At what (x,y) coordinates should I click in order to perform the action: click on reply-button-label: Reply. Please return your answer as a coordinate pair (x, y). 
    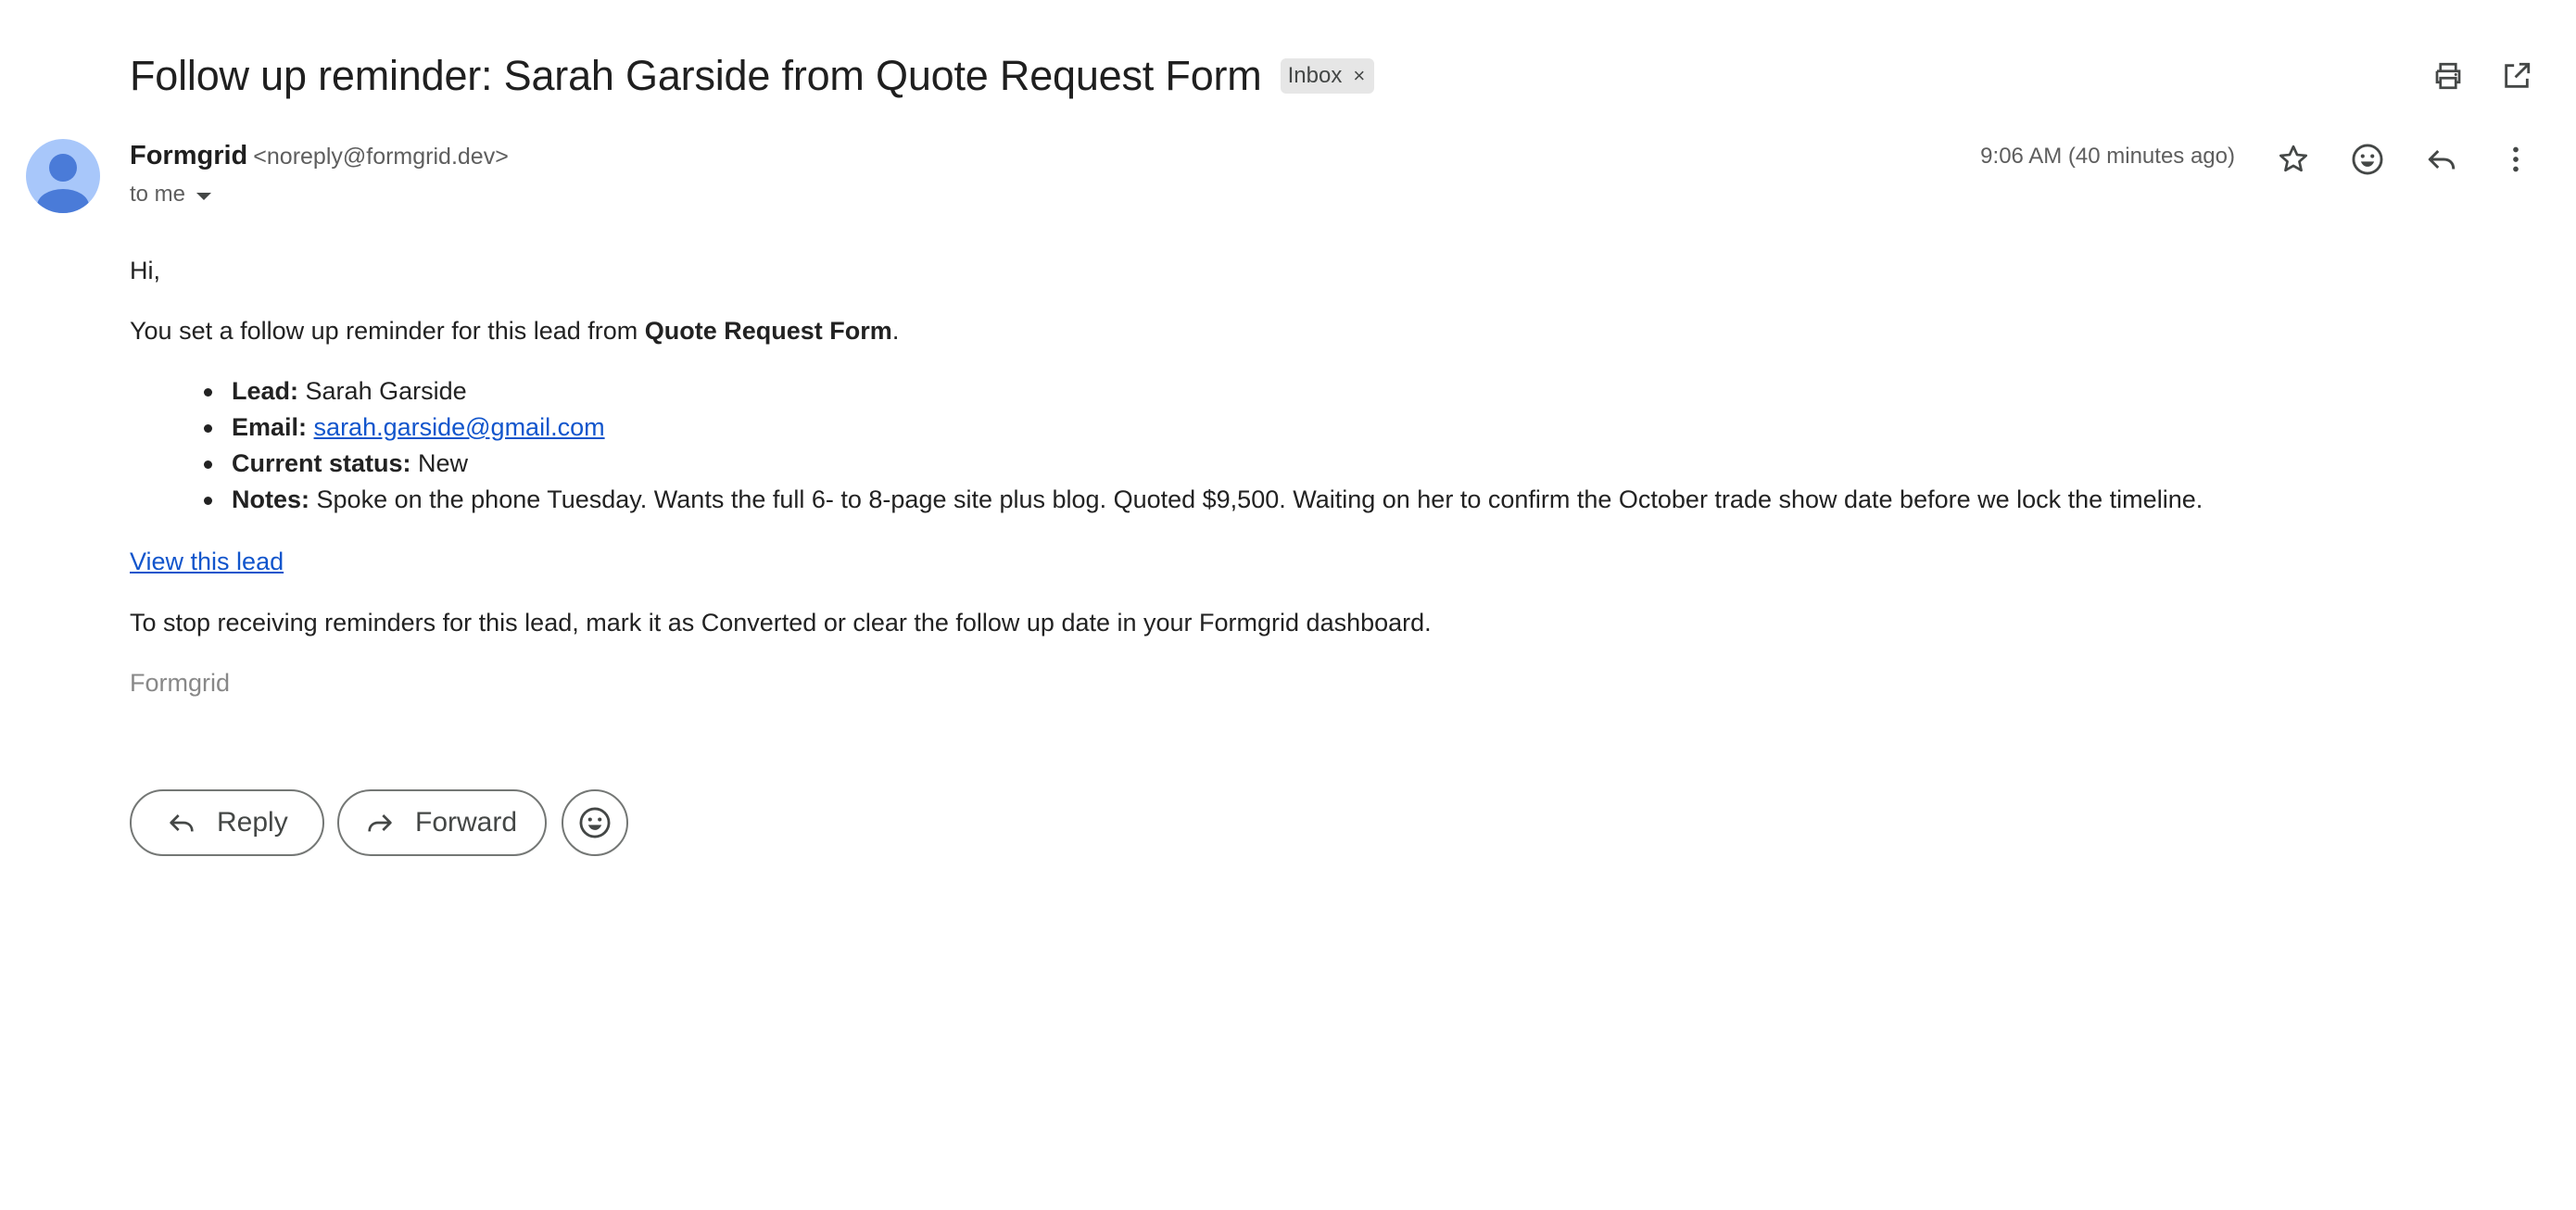
    Looking at the image, I should click on (252, 822).